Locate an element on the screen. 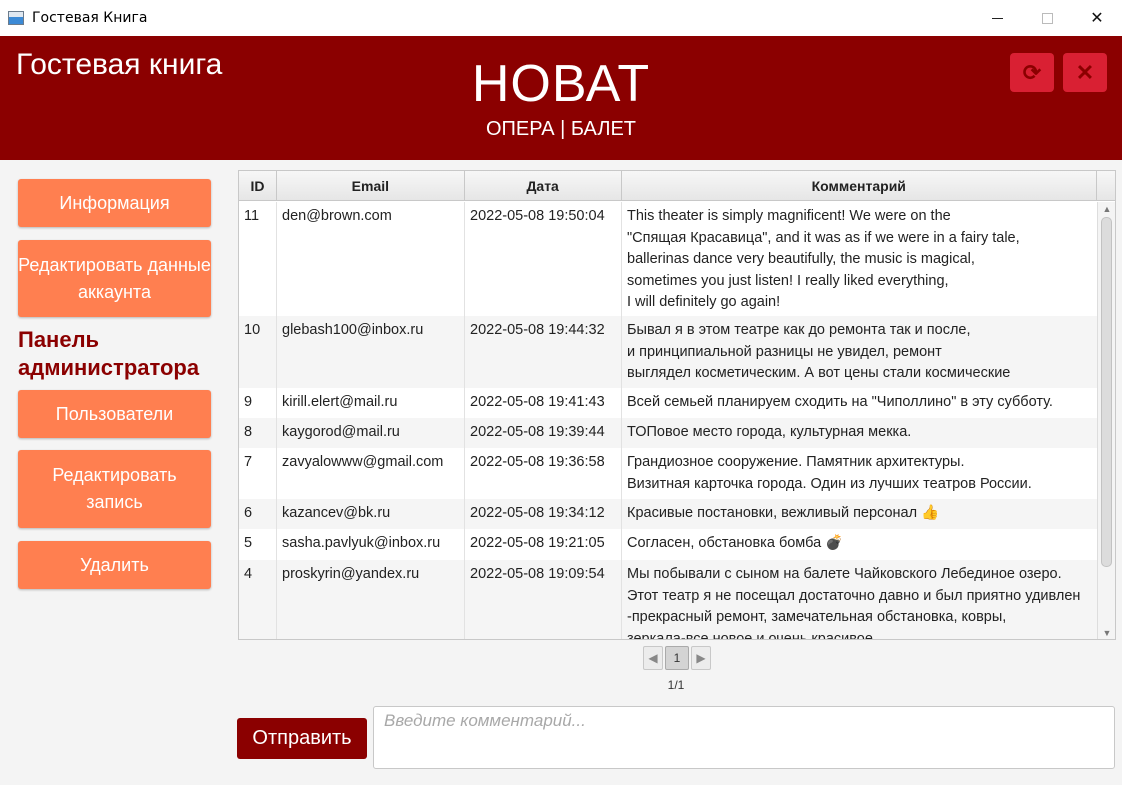 This screenshot has height=785, width=1122. cell-date: 2022-05-08 19:21:05 is located at coordinates (543, 544).